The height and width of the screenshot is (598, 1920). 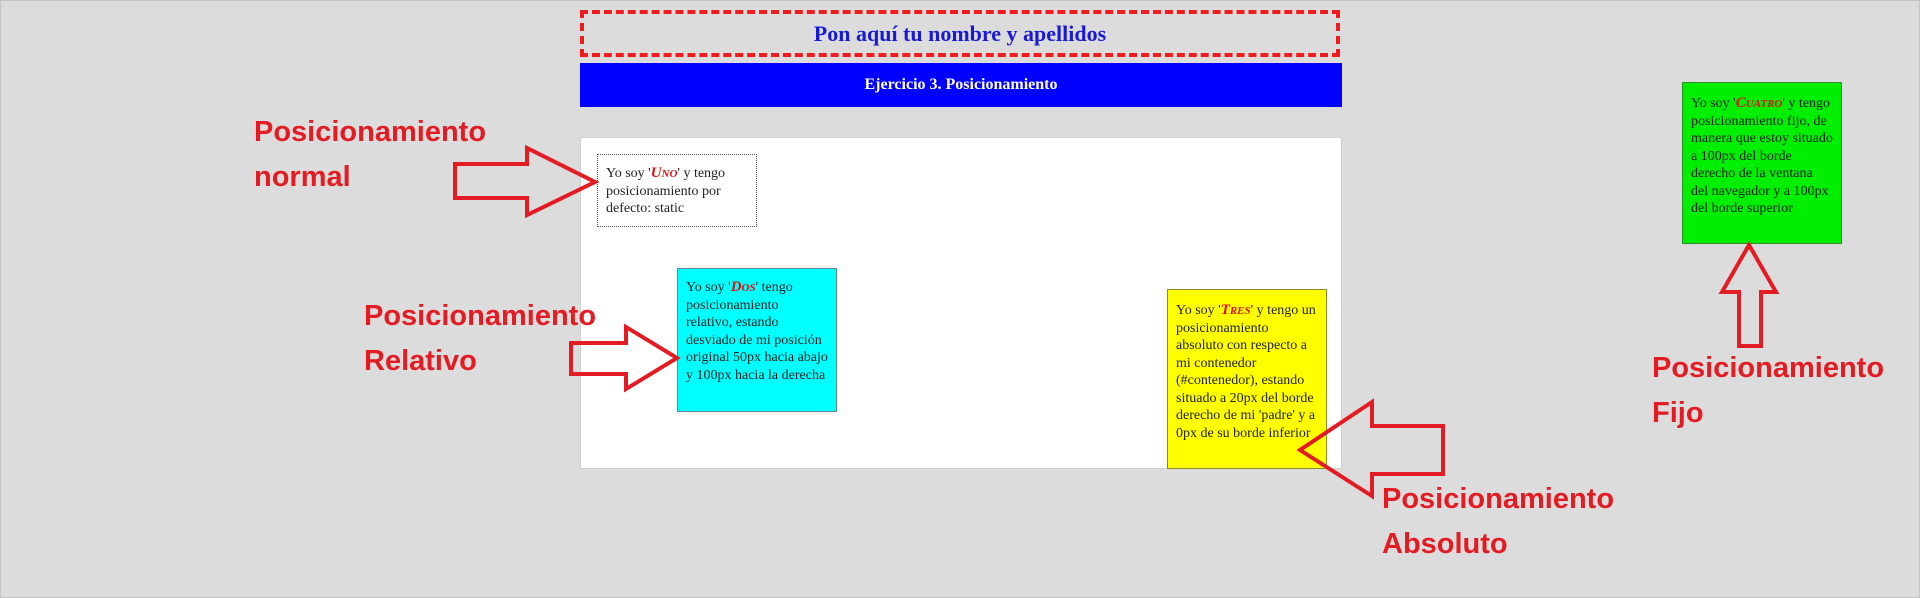 I want to click on name-placeholder-text: Pon aquí tu nombre y apellidos, so click(x=960, y=33).